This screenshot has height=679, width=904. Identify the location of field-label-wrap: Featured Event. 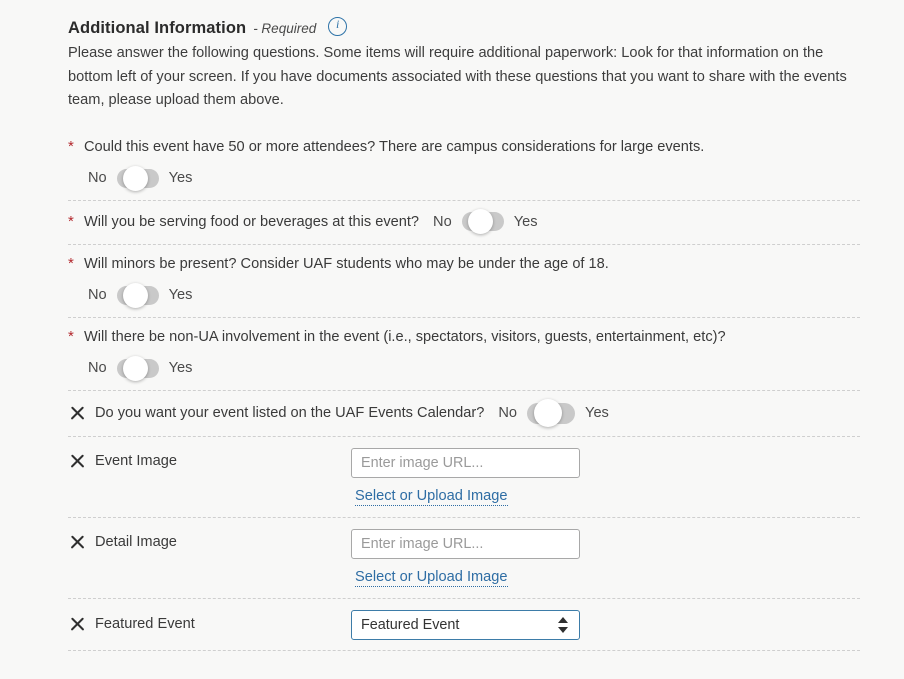
(209, 622).